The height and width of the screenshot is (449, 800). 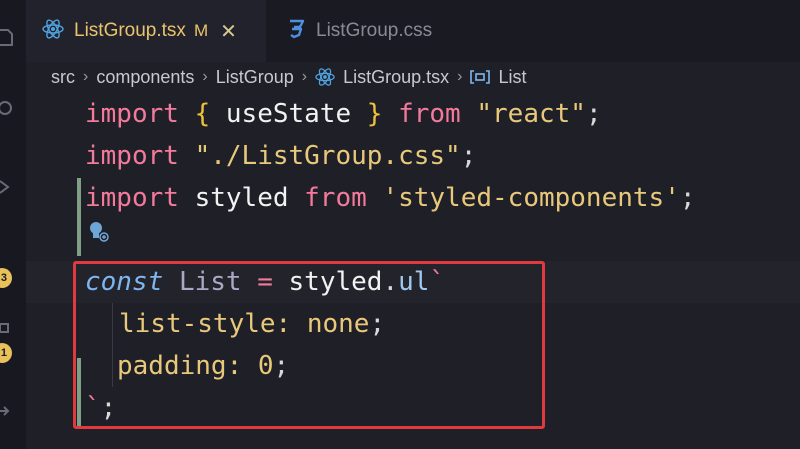 I want to click on breadcrumb-components: components, so click(x=145, y=77).